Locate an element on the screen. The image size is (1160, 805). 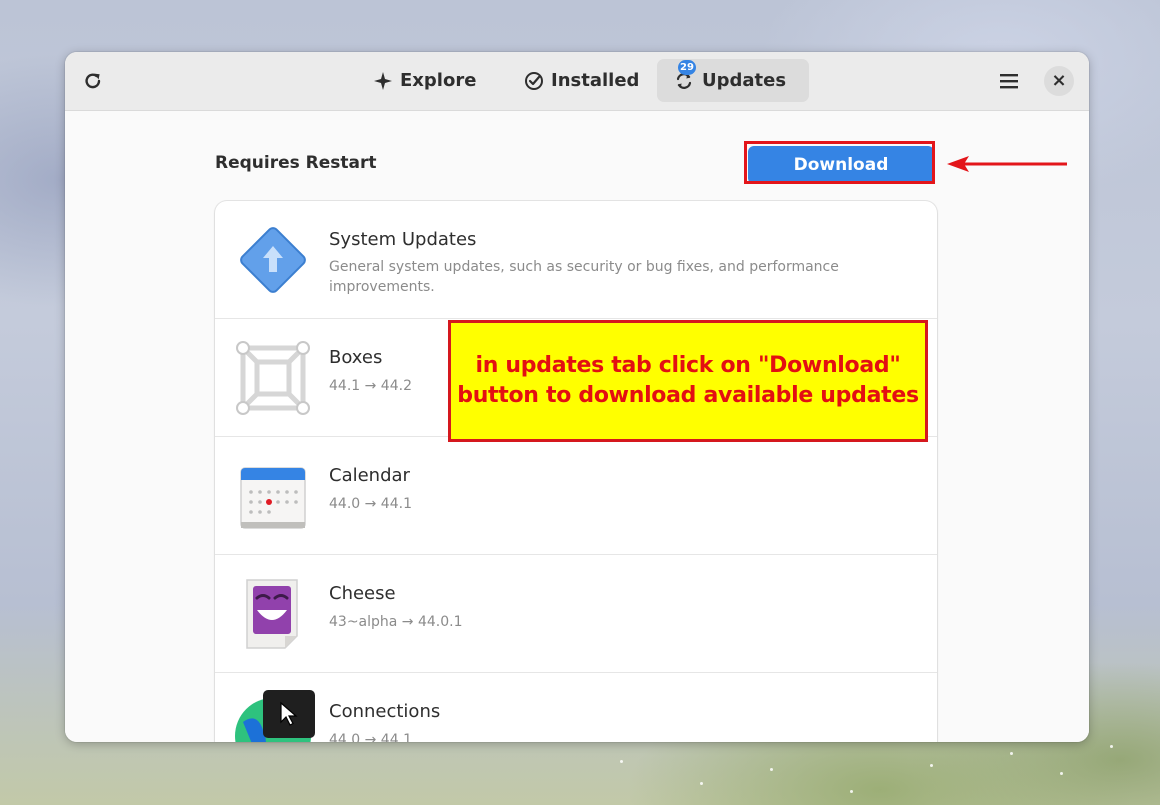
app-name: System Updates is located at coordinates (403, 239).